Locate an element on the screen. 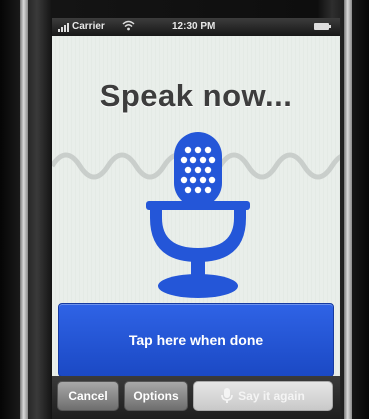 The image size is (369, 419). carrier-label: Carrier is located at coordinates (88, 26).